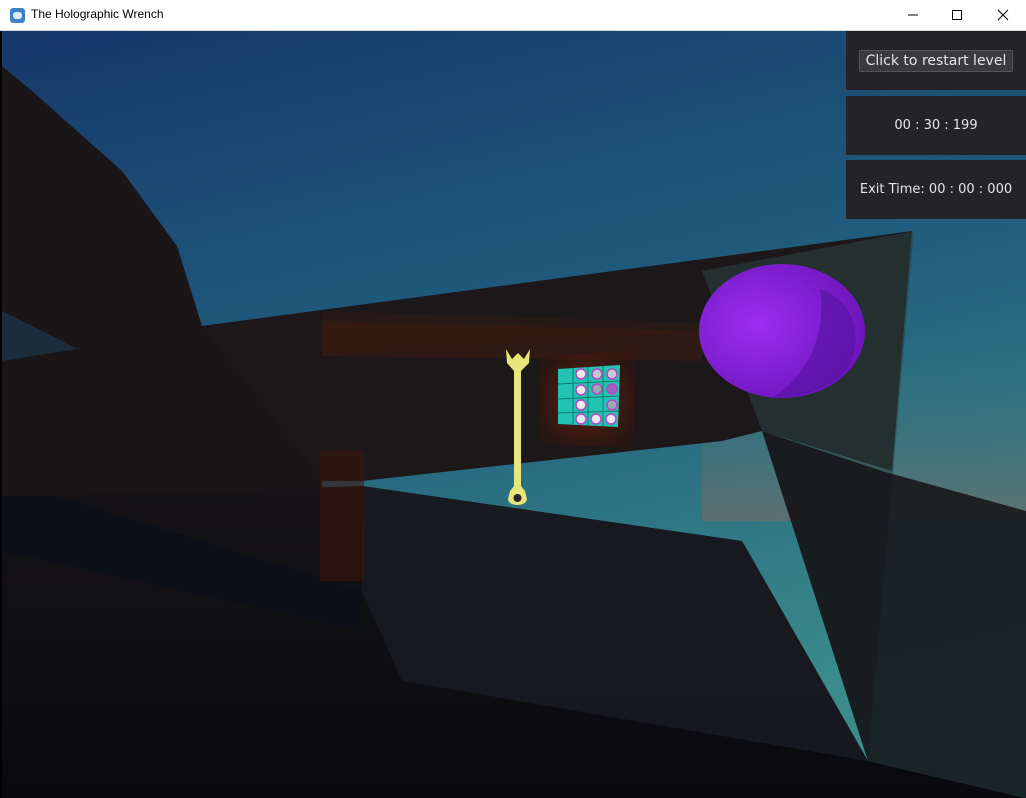  What do you see at coordinates (17, 15) in the screenshot?
I see `godot-icon` at bounding box center [17, 15].